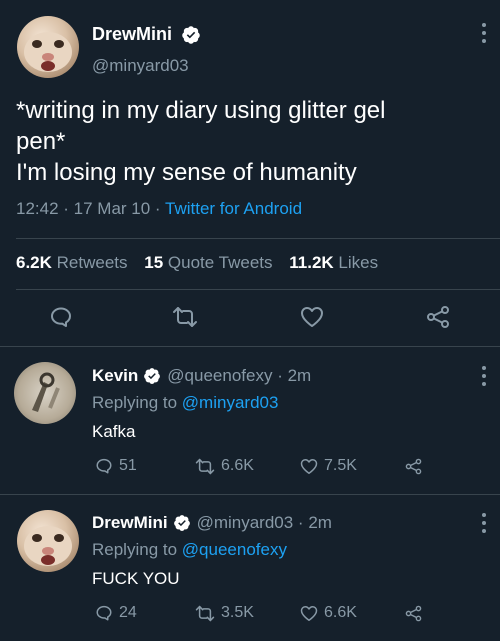 This screenshot has height=641, width=500. I want to click on retweet-count: 3.5K, so click(237, 612).